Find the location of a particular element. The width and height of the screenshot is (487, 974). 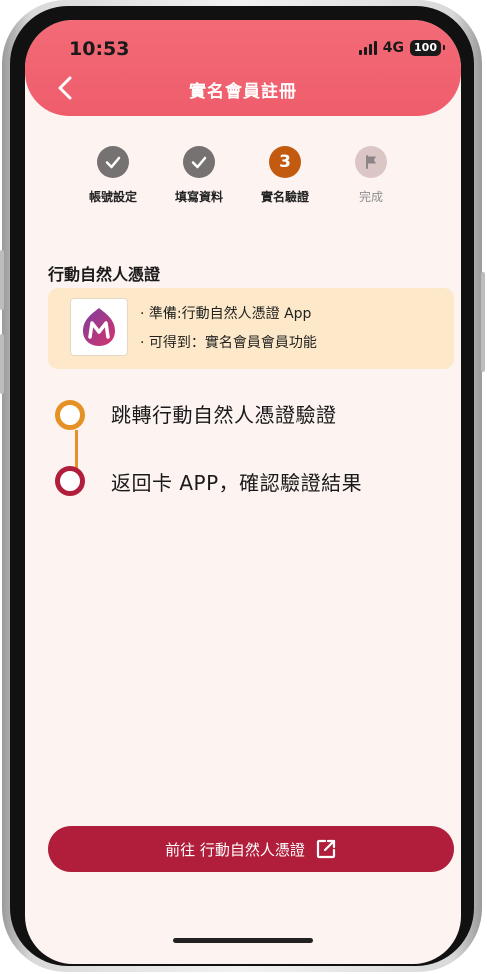

signal-icon is located at coordinates (367, 48).